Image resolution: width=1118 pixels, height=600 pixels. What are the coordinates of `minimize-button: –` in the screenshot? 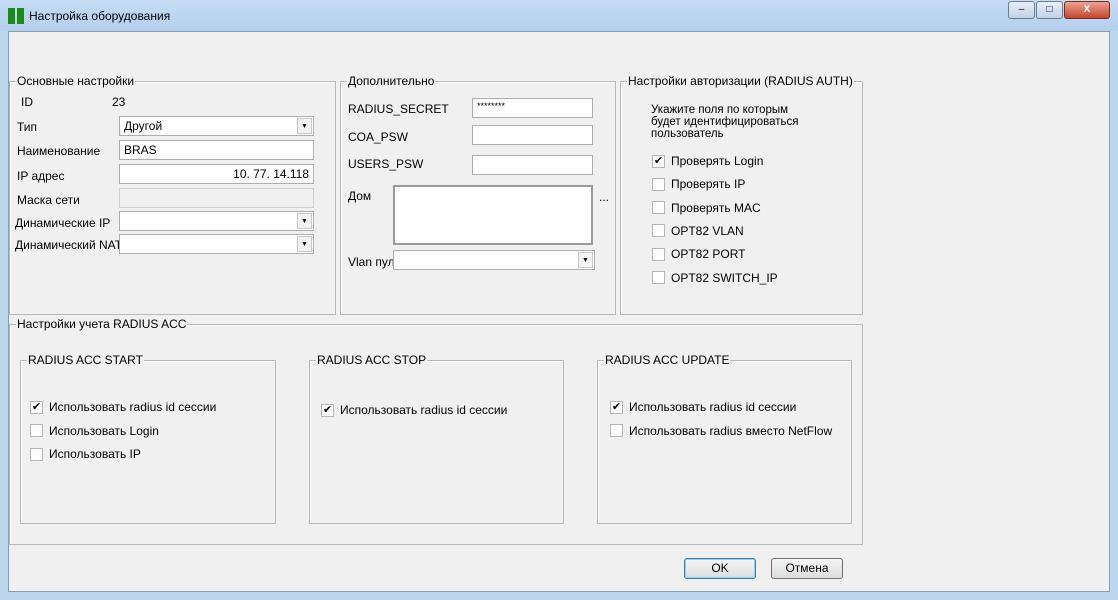 It's located at (1021, 10).